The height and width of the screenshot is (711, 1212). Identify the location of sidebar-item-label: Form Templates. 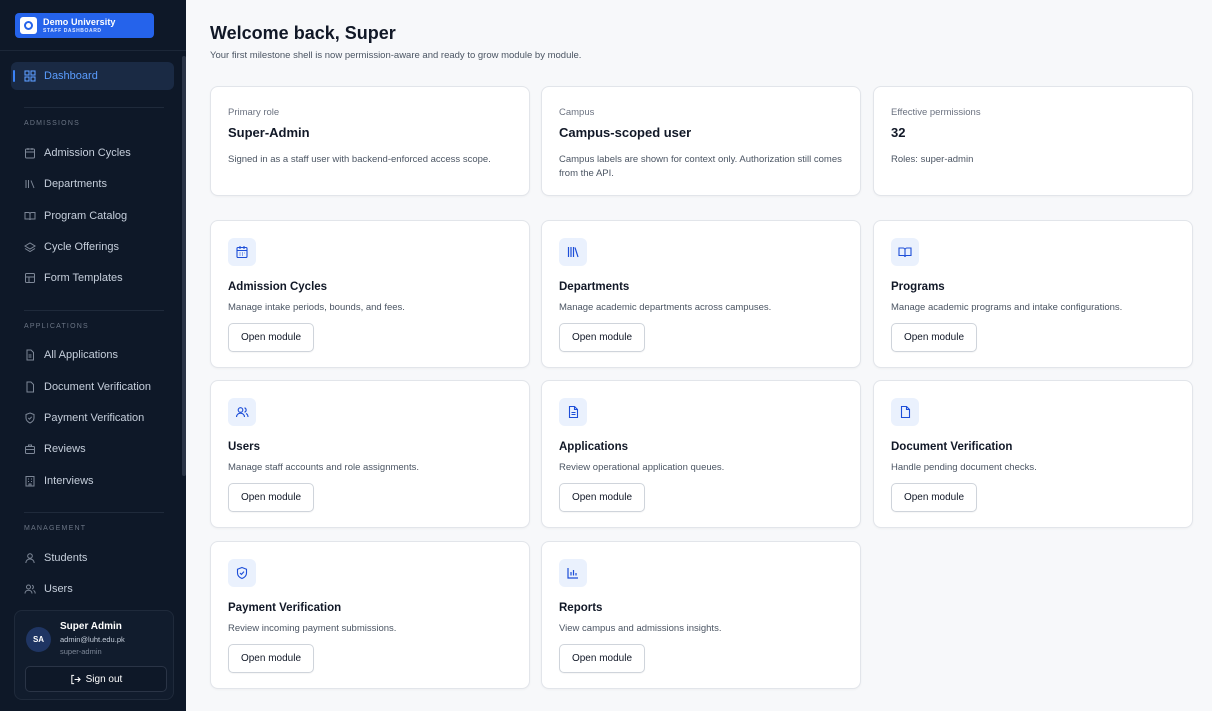
(83, 278).